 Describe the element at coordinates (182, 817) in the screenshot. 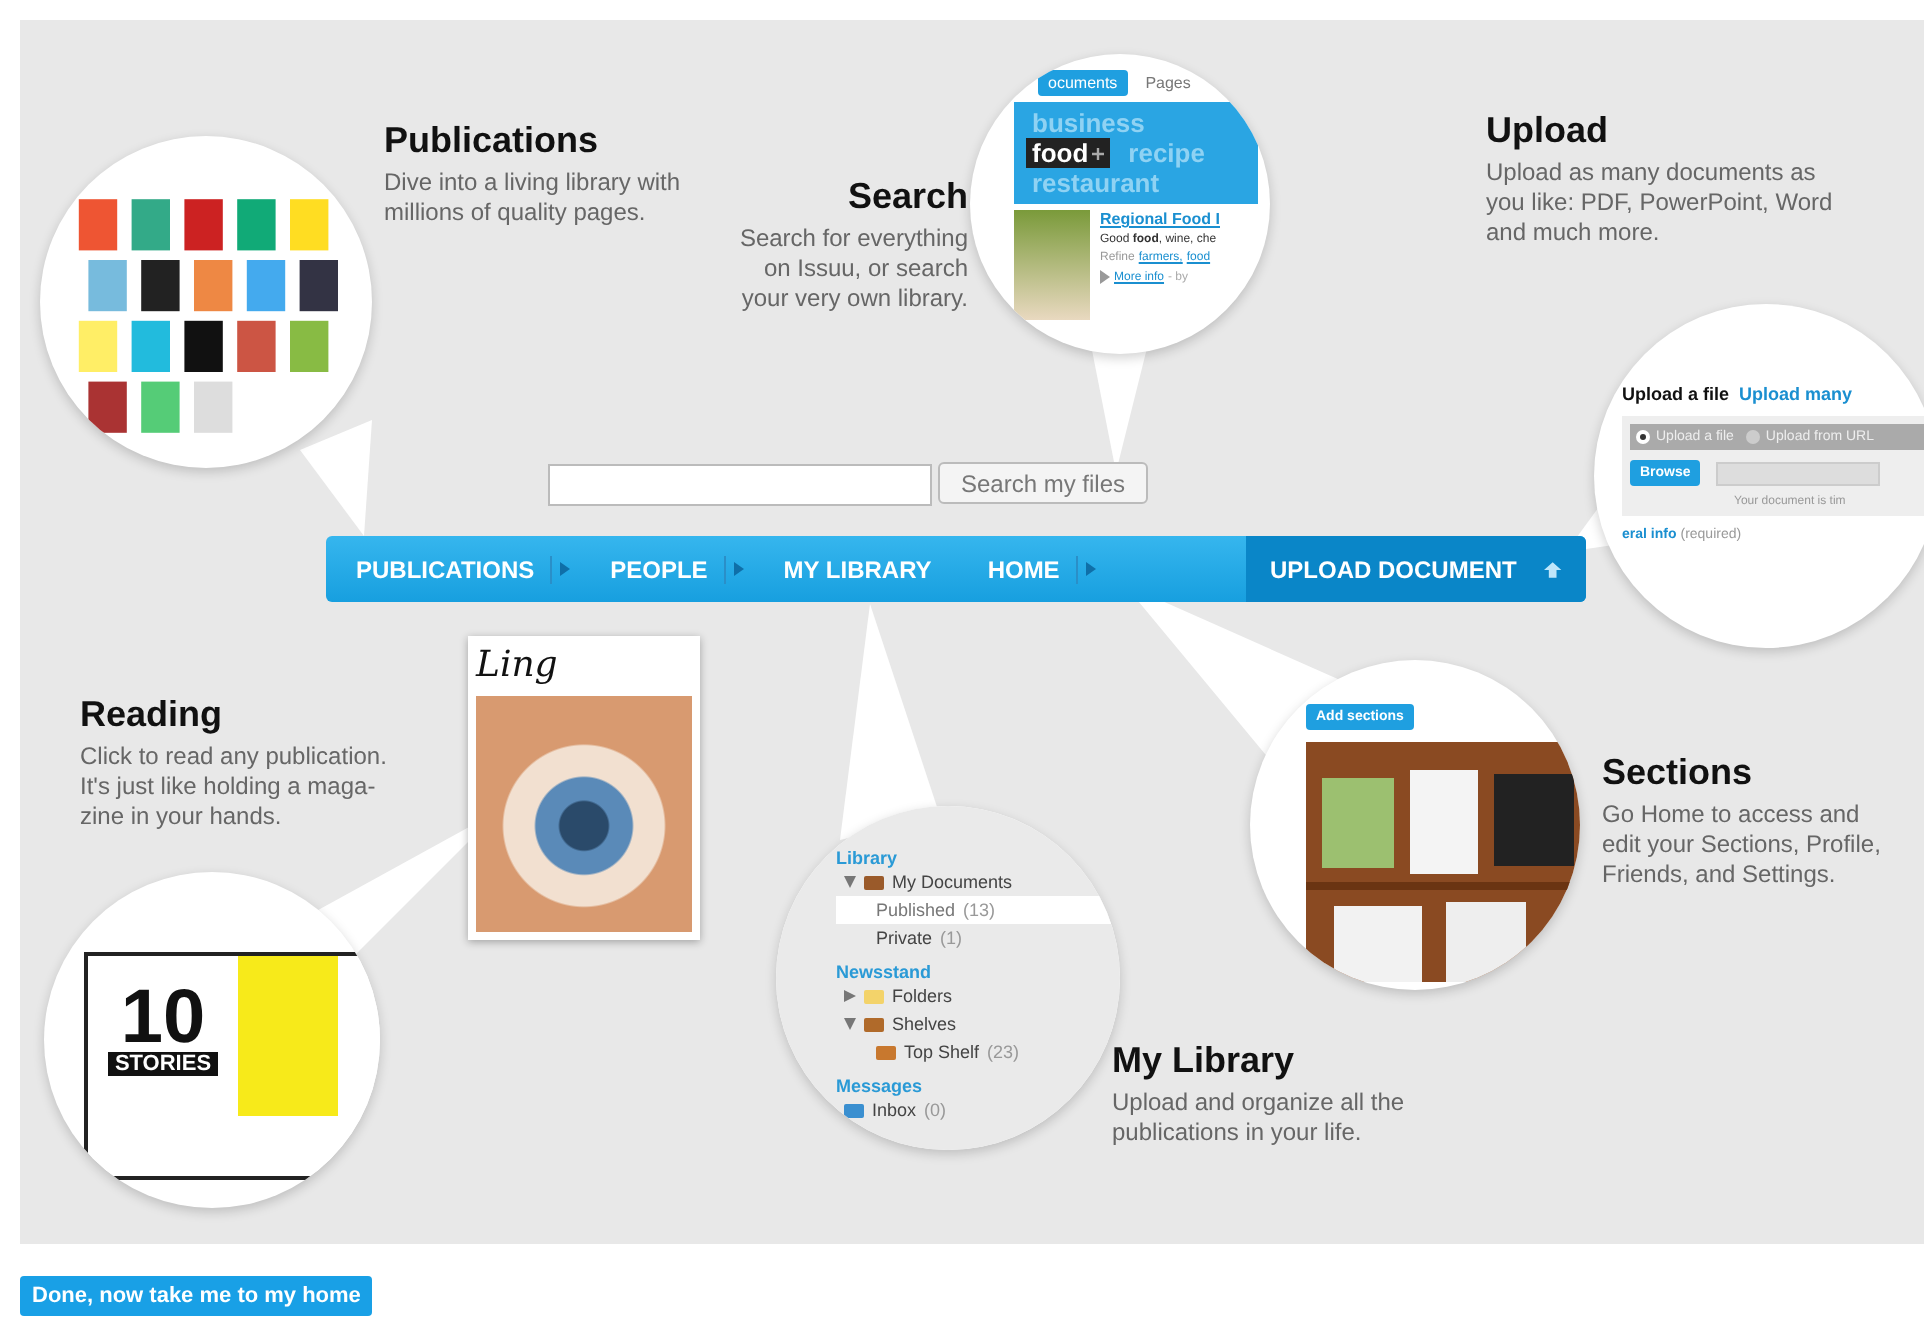

I see `feature-description-line: zine in your hands.` at that location.